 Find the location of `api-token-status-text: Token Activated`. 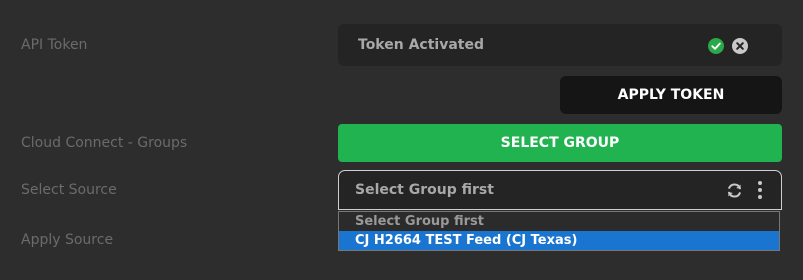

api-token-status-text: Token Activated is located at coordinates (421, 45).